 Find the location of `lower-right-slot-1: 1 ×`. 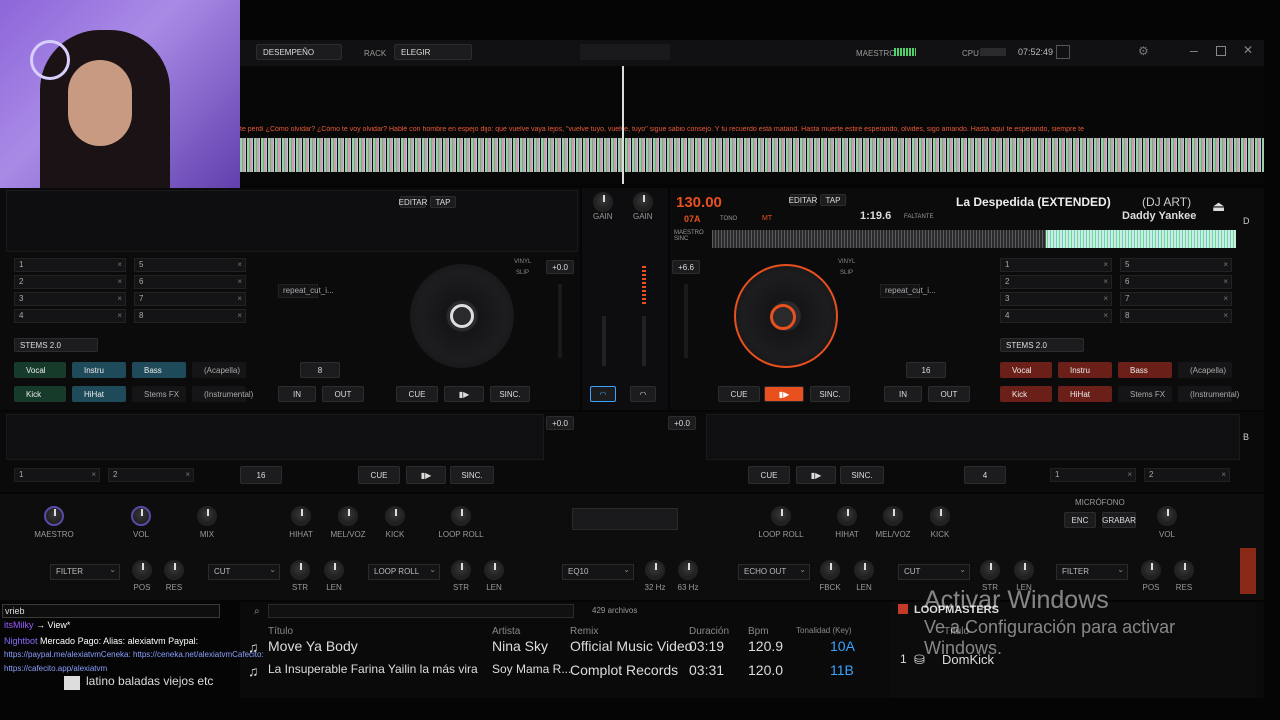

lower-right-slot-1: 1 × is located at coordinates (1093, 475).